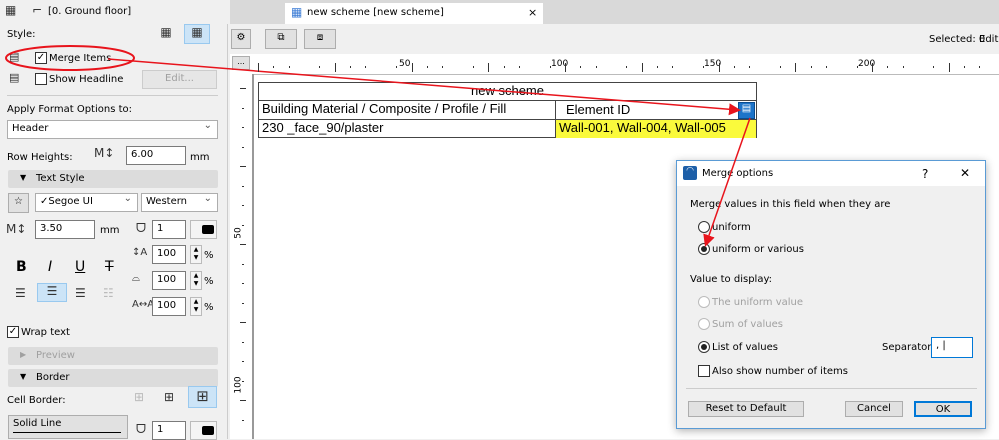 The image size is (999, 440). I want to click on italic-button: I, so click(50, 267).